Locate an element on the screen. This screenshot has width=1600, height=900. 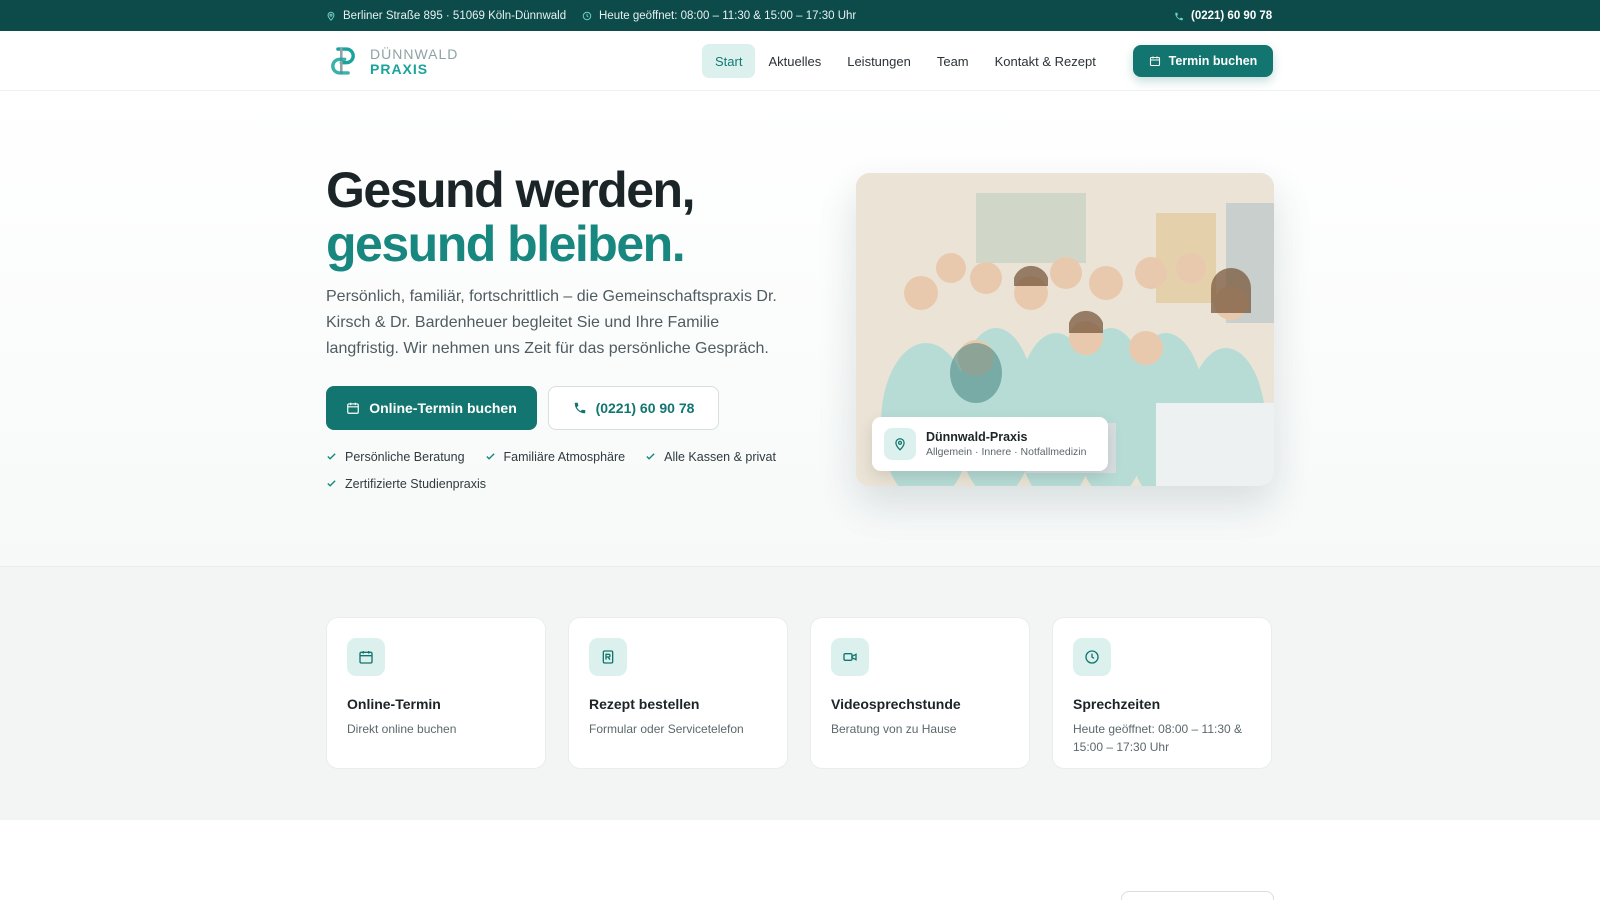
quick-link-video: Videosprechstunde Beratung von zu Hause is located at coordinates (920, 693).